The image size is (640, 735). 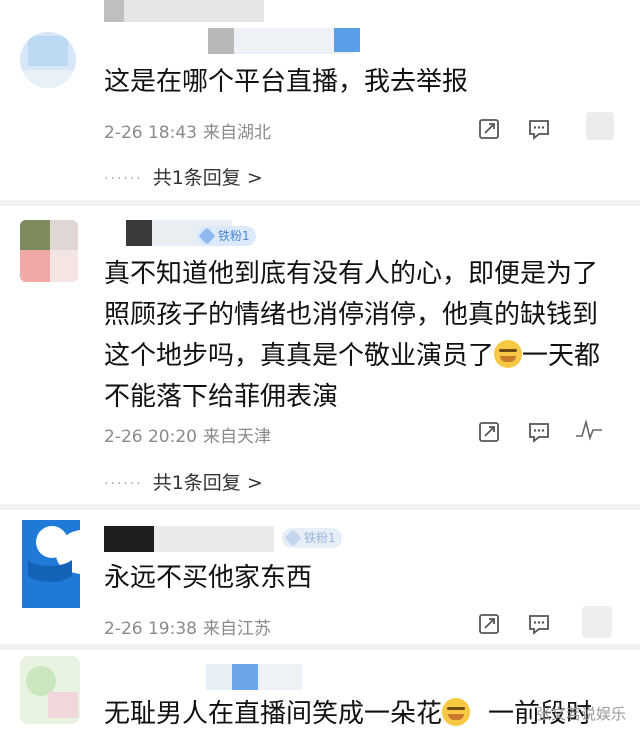 What do you see at coordinates (508, 354) in the screenshot?
I see `weary-face-emoji` at bounding box center [508, 354].